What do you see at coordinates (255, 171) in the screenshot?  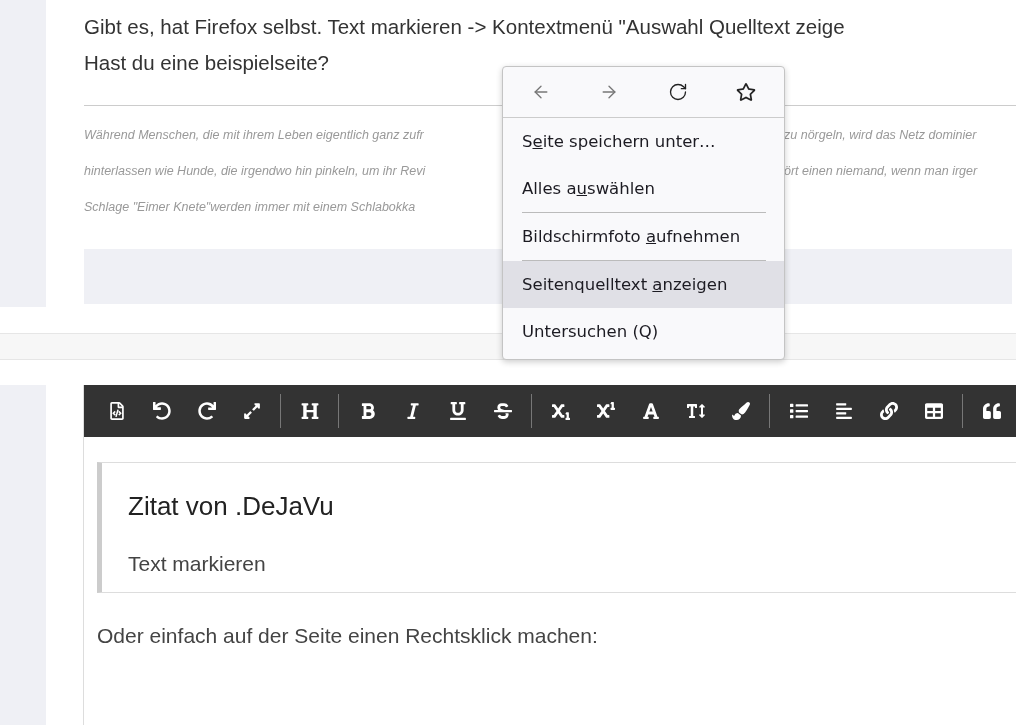 I see `signature-text: hinterlassen wie Hunde, die irgendwo hin pinkeln, um ihr Revi` at bounding box center [255, 171].